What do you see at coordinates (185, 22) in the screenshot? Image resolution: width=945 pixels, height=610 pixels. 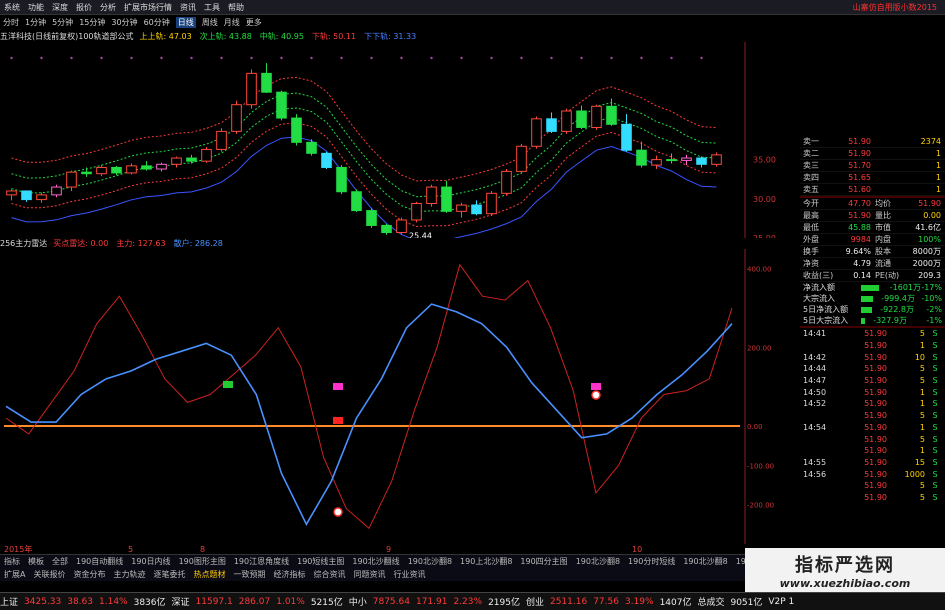 I see `period-tab-active: 日线` at bounding box center [185, 22].